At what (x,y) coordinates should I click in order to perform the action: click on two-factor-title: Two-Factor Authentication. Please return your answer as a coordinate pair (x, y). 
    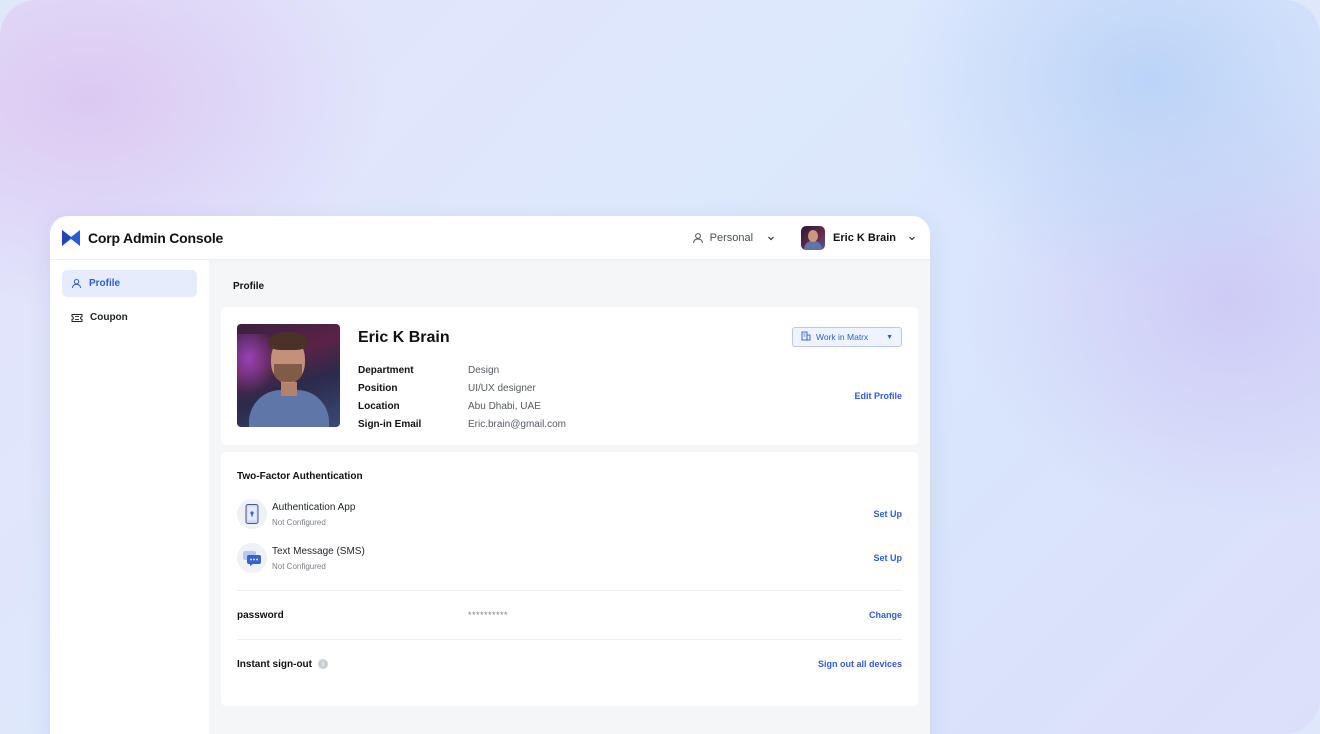
    Looking at the image, I should click on (300, 476).